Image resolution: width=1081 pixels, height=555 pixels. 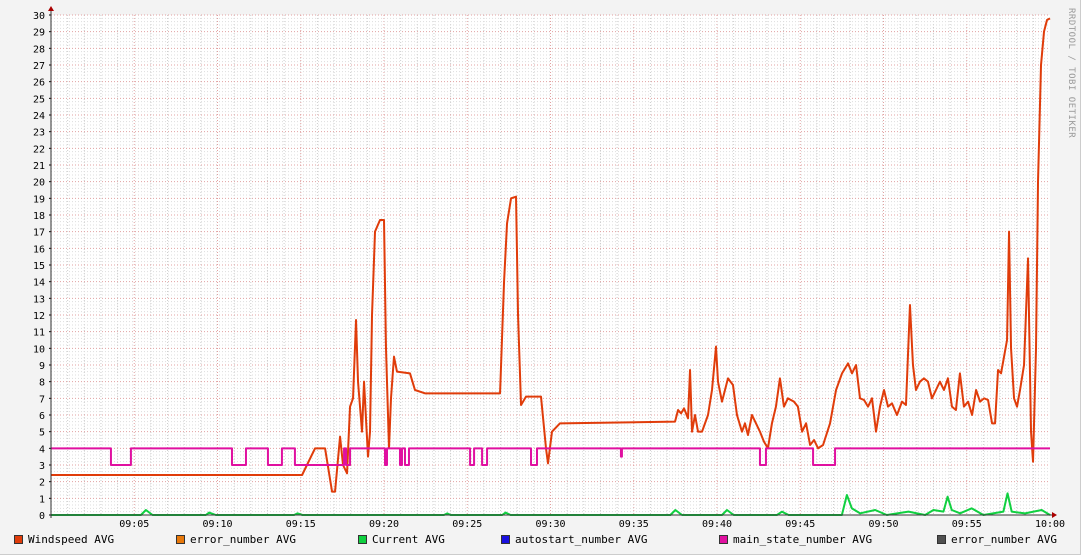 I want to click on x-tick-label: 09:15, so click(x=301, y=524).